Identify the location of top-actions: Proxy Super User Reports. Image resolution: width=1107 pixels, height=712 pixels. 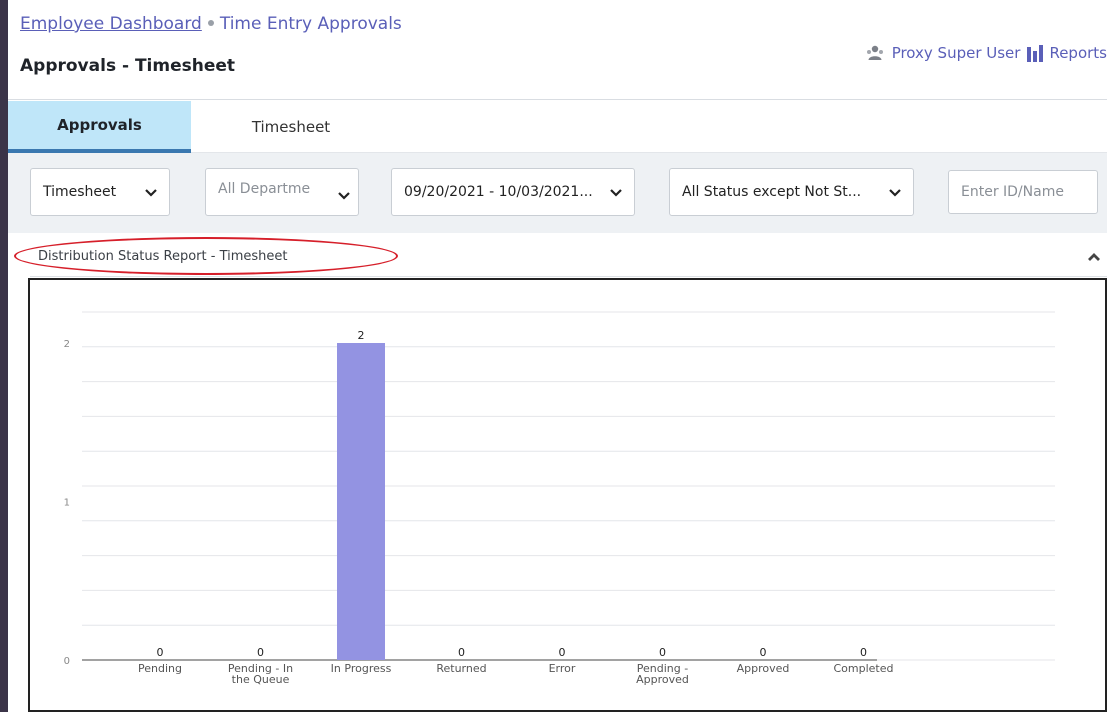
(986, 53).